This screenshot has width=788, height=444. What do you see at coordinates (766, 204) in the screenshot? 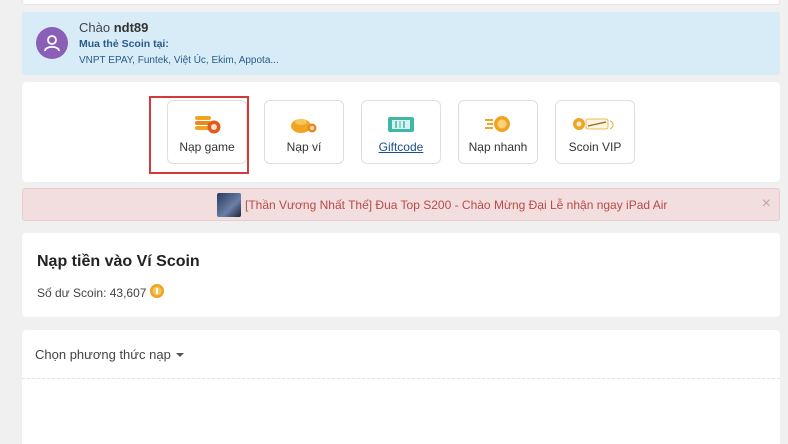
I see `close-icon: ×` at bounding box center [766, 204].